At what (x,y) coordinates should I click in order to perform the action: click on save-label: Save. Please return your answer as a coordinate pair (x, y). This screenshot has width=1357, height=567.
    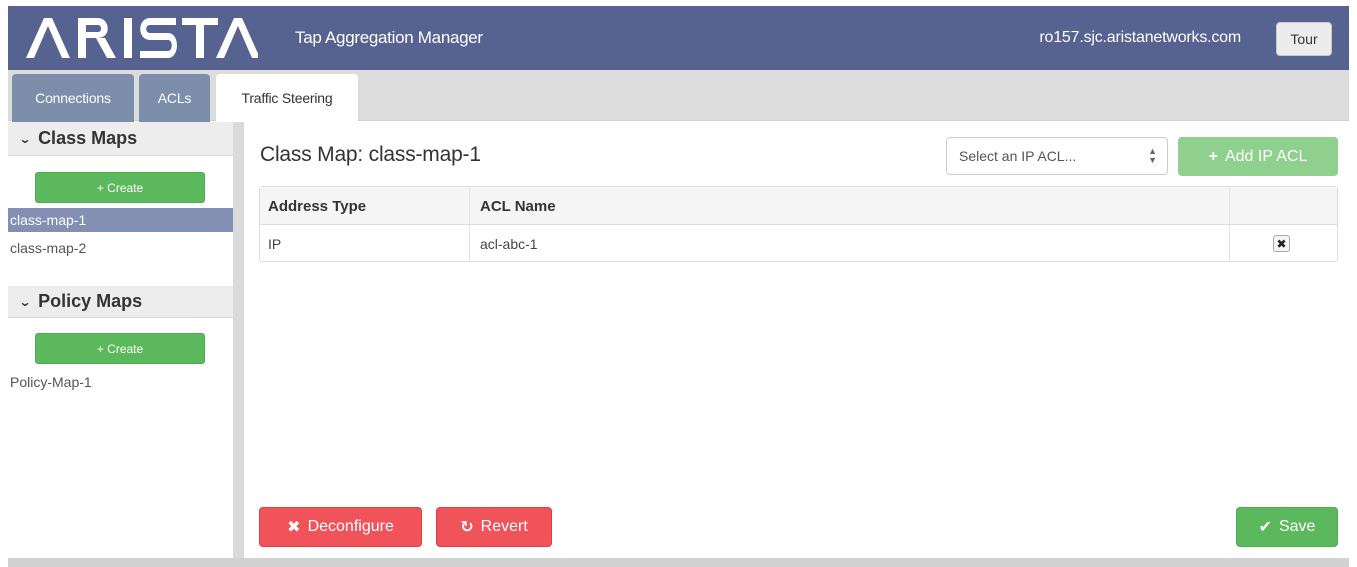
    Looking at the image, I should click on (1297, 526).